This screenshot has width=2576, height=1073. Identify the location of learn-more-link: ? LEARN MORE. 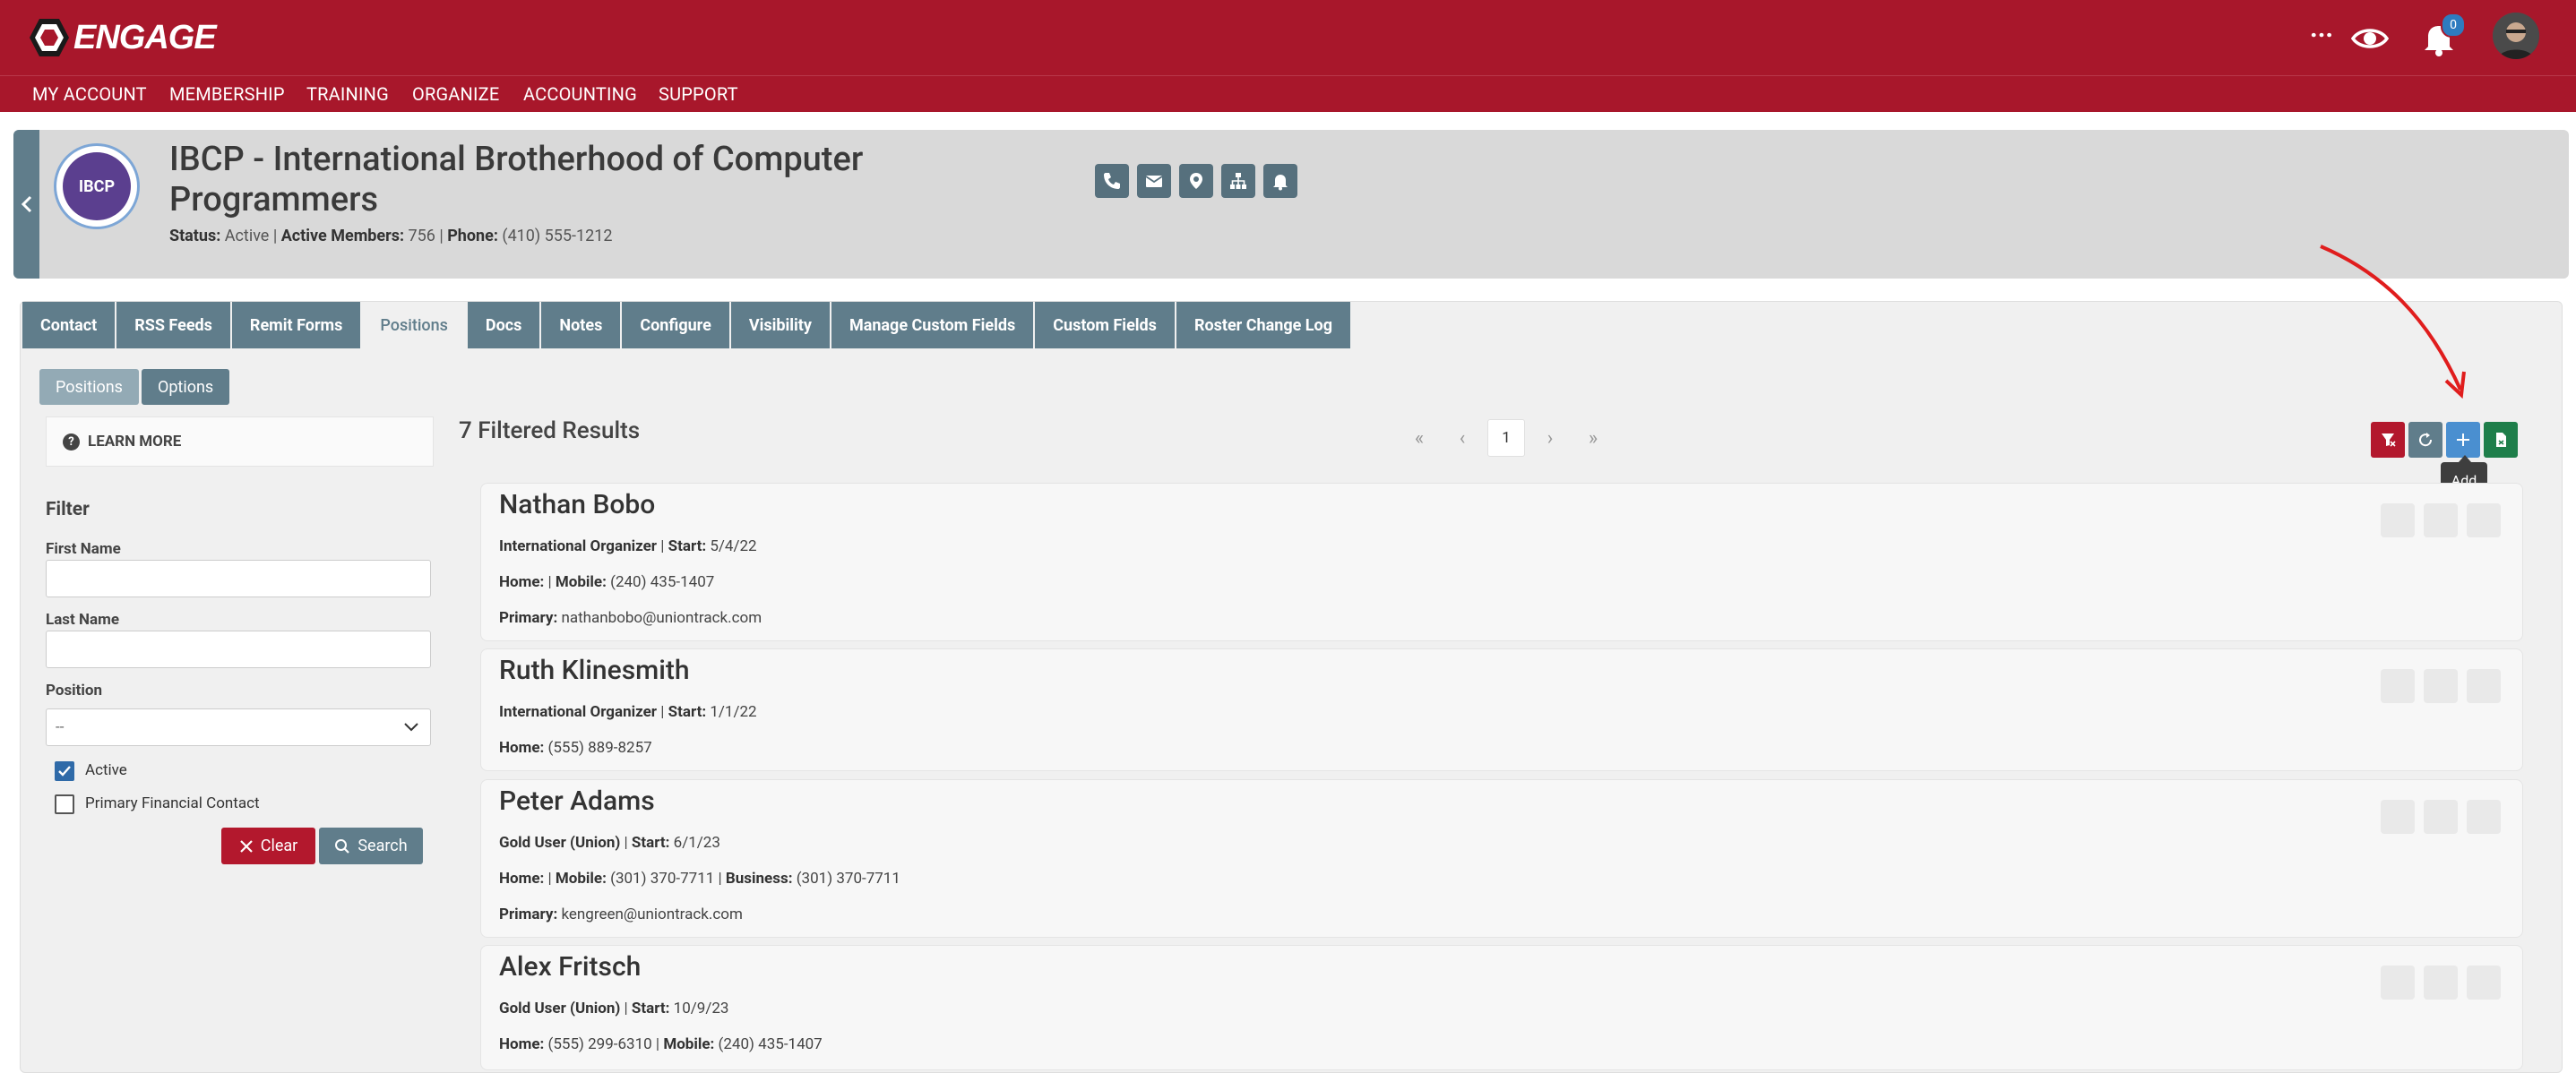
(240, 441).